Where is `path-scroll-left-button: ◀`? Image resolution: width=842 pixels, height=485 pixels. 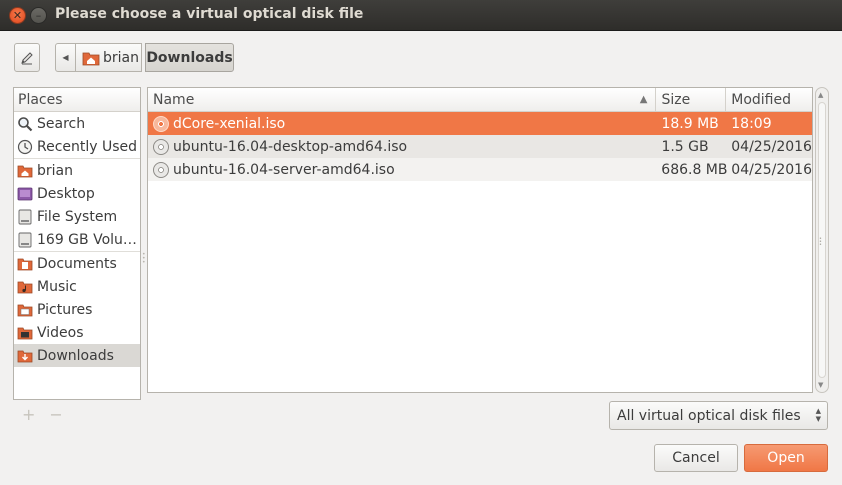
path-scroll-left-button: ◀ is located at coordinates (65, 57).